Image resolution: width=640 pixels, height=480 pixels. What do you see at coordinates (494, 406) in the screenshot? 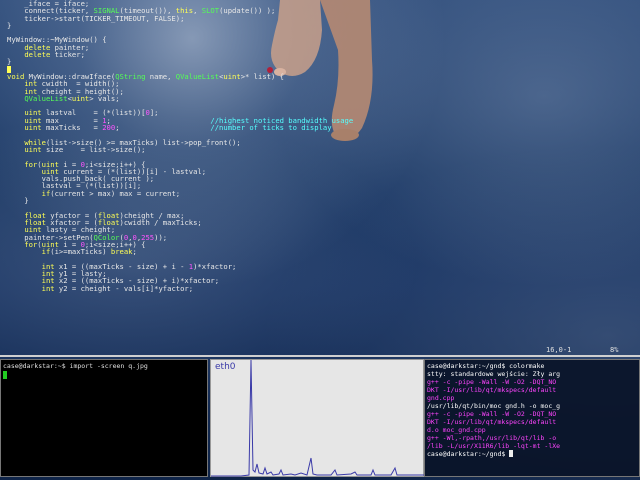
I see `terminal-line: /usr/lib/qt/bin/moc gnd.h -o moc_g` at bounding box center [494, 406].